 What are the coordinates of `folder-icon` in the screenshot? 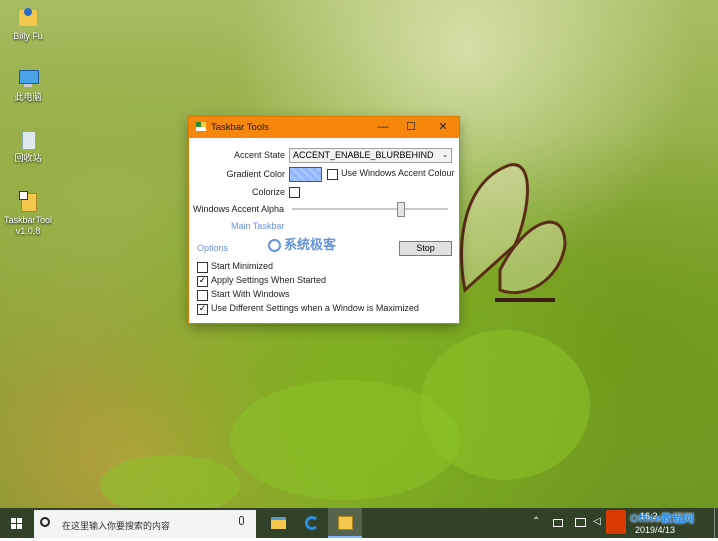 It's located at (278, 523).